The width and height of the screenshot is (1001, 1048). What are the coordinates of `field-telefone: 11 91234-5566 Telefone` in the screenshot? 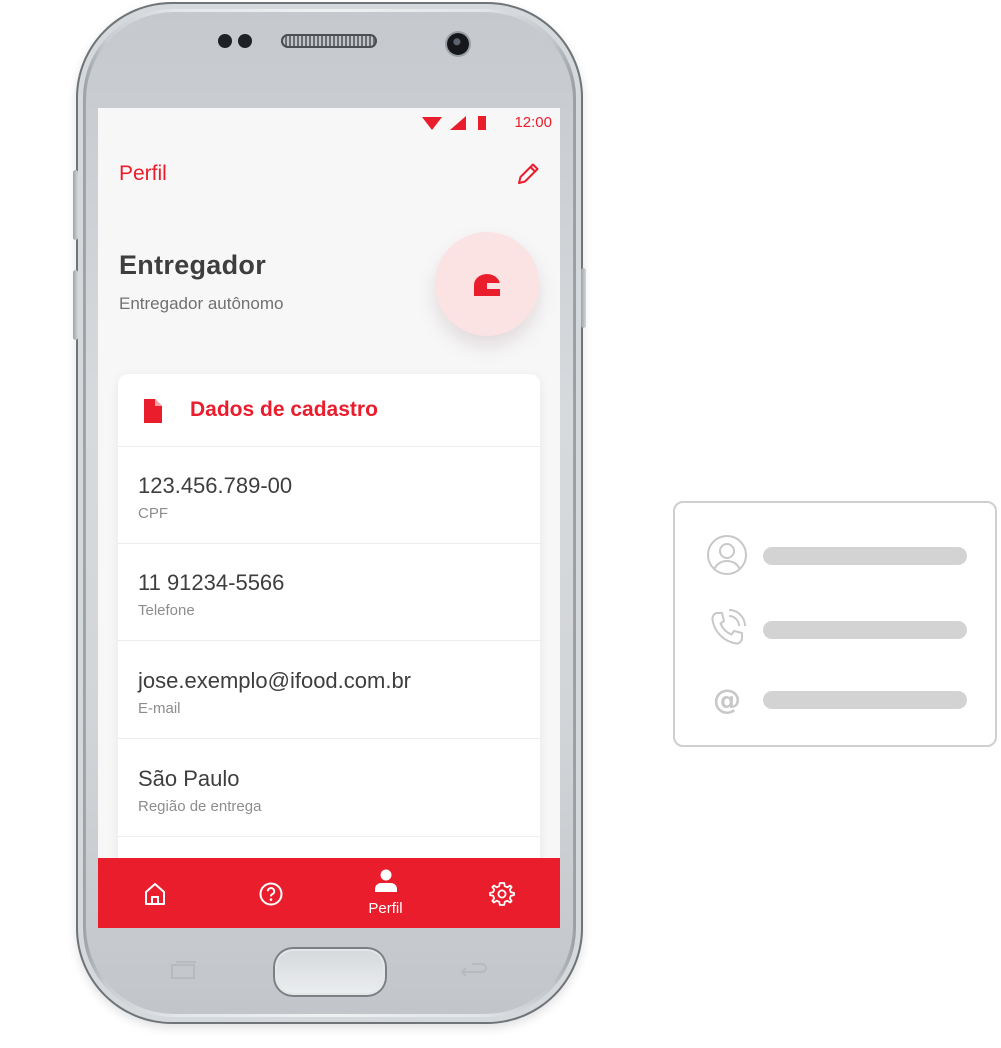 It's located at (329, 592).